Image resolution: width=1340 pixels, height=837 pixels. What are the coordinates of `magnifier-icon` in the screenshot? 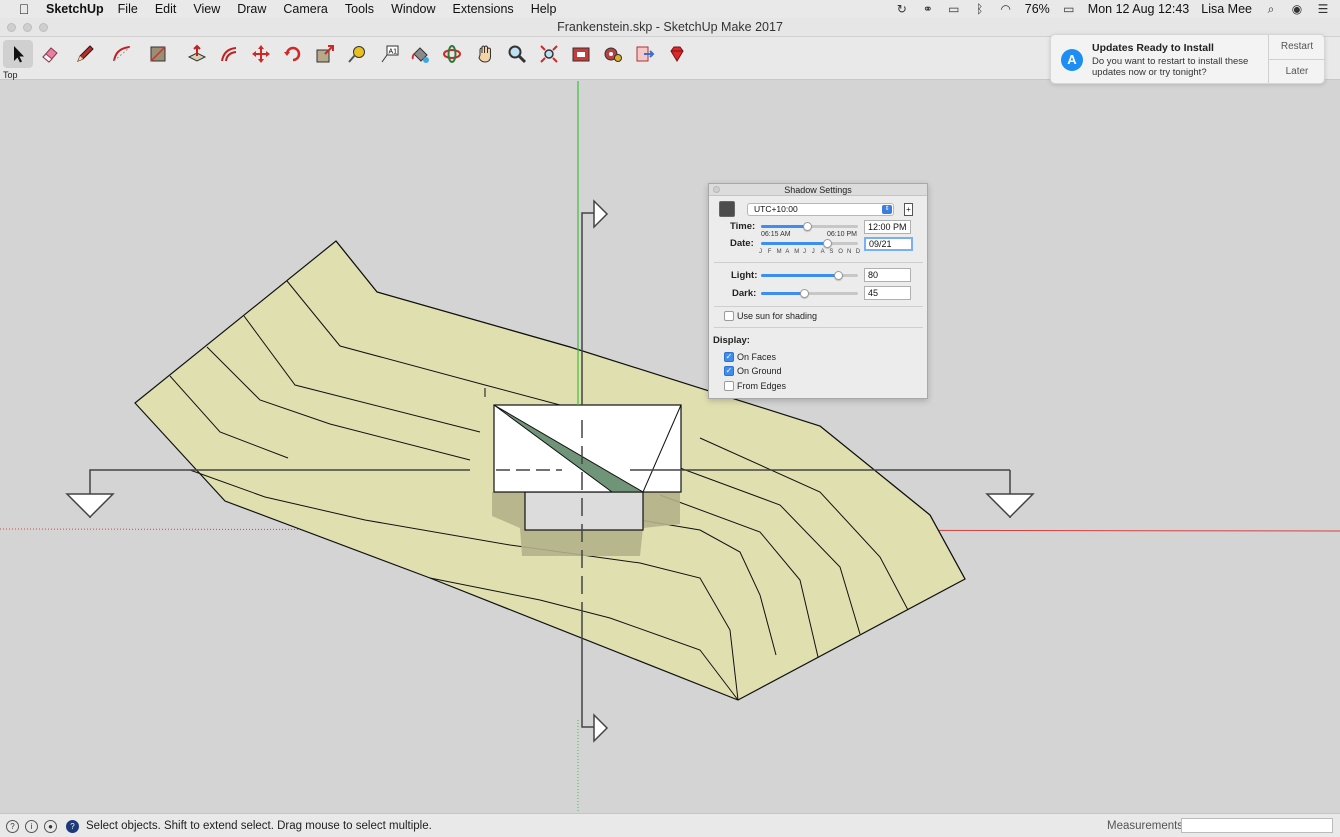 It's located at (517, 54).